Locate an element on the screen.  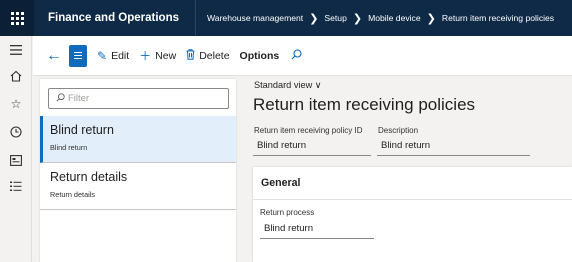
page-title: Return item receiving policies is located at coordinates (364, 104).